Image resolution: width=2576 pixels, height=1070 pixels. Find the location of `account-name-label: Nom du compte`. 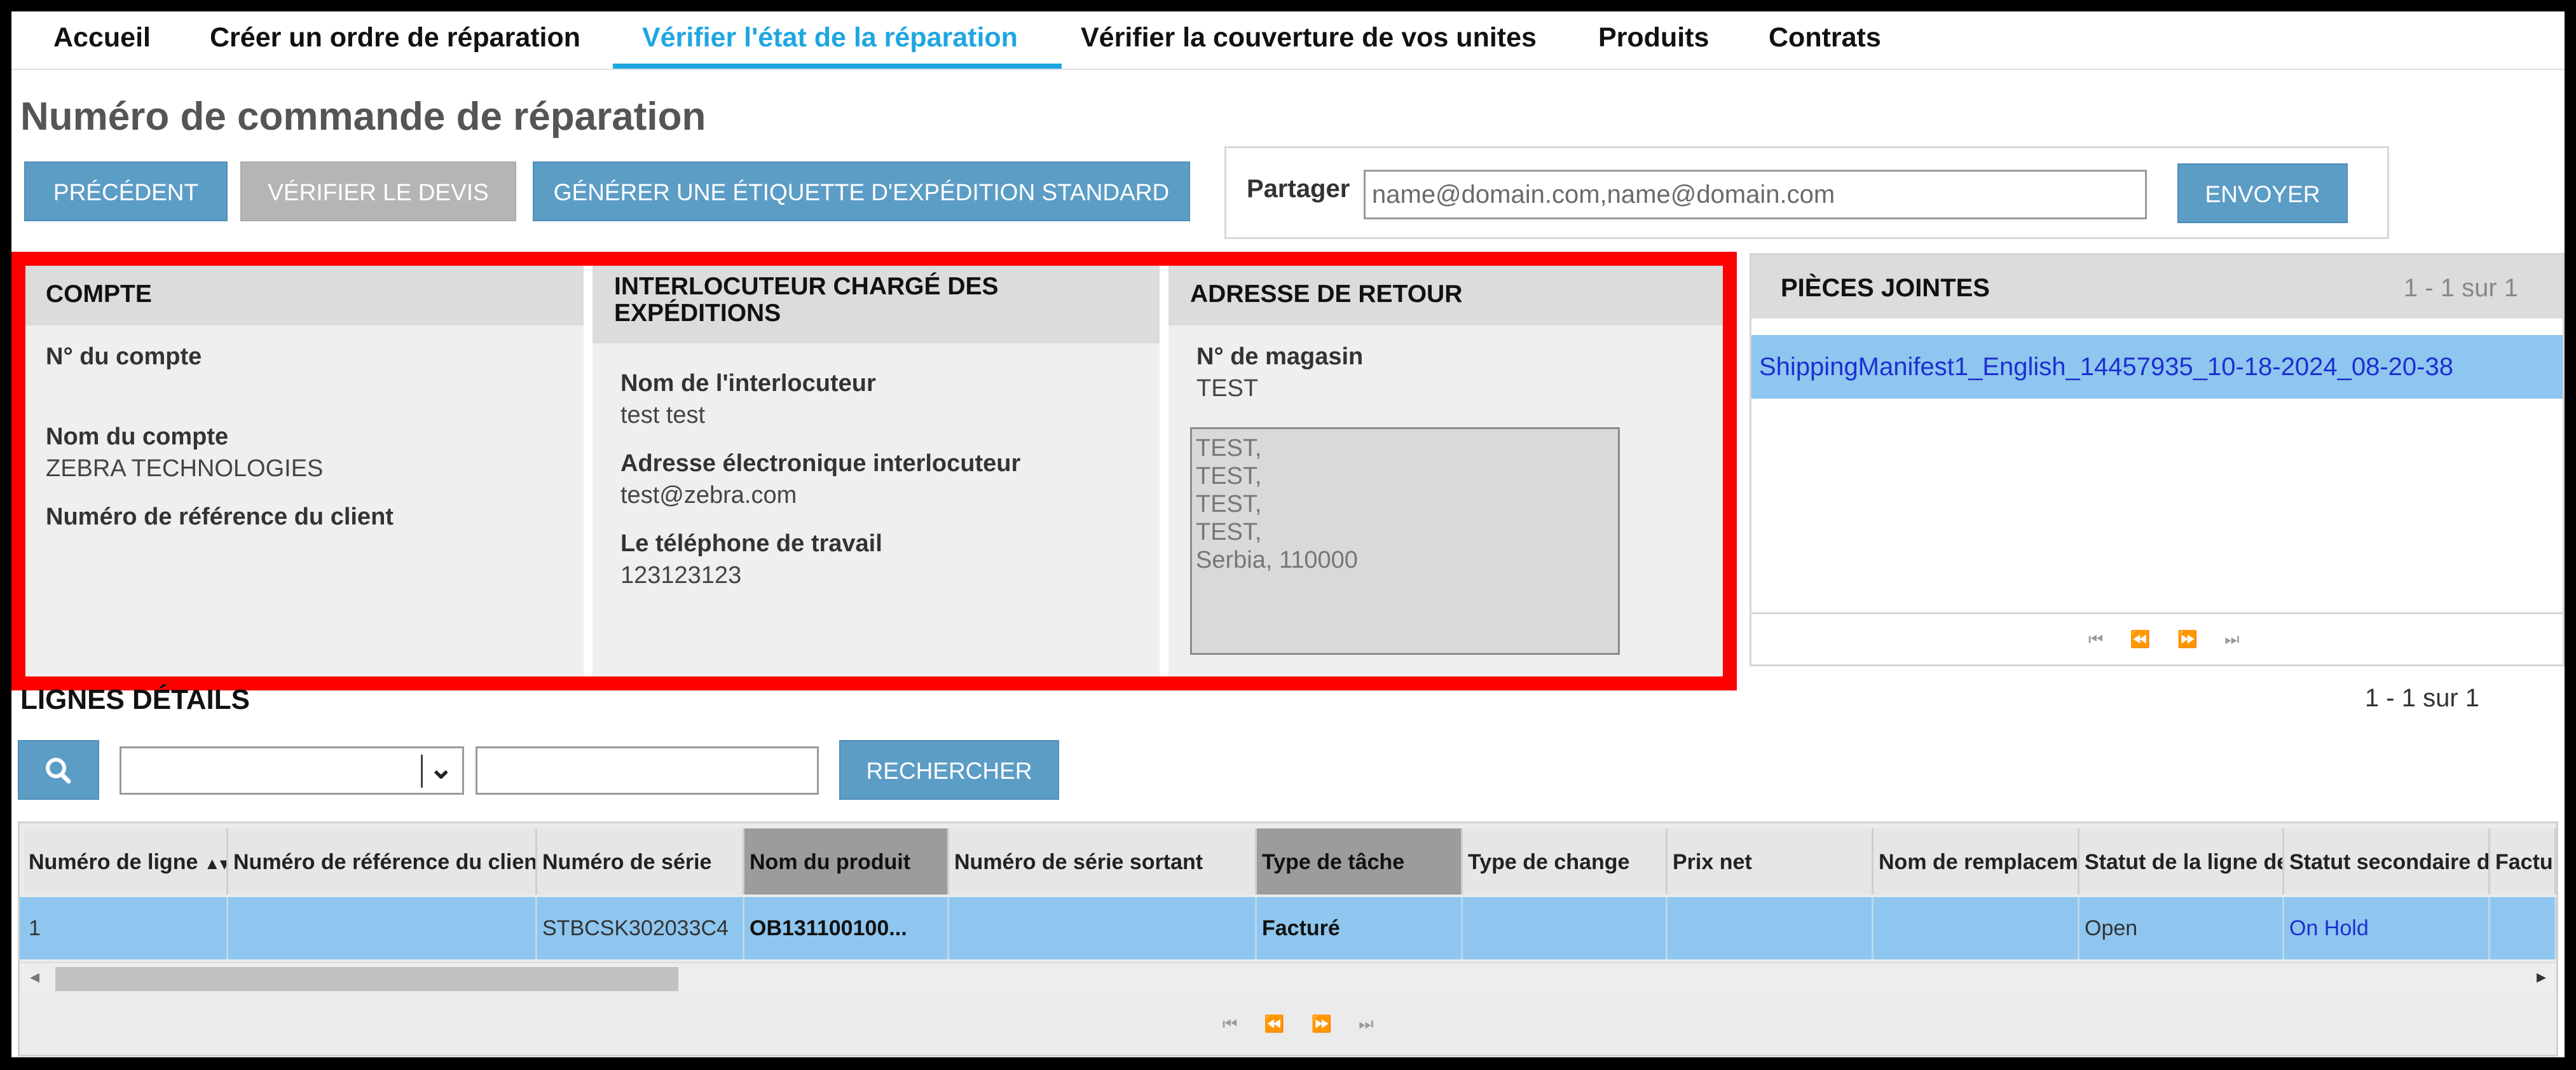

account-name-label: Nom du compte is located at coordinates (137, 436).